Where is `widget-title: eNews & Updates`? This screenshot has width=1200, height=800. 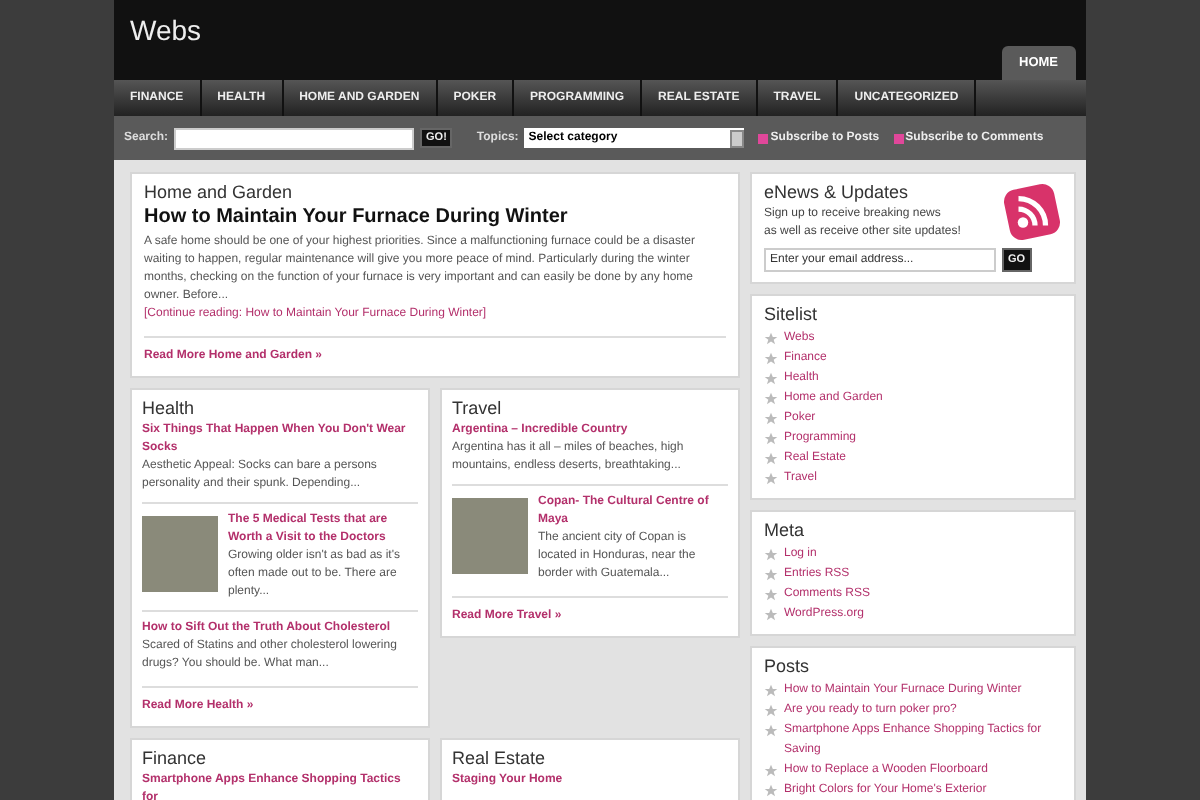
widget-title: eNews & Updates is located at coordinates (837, 193).